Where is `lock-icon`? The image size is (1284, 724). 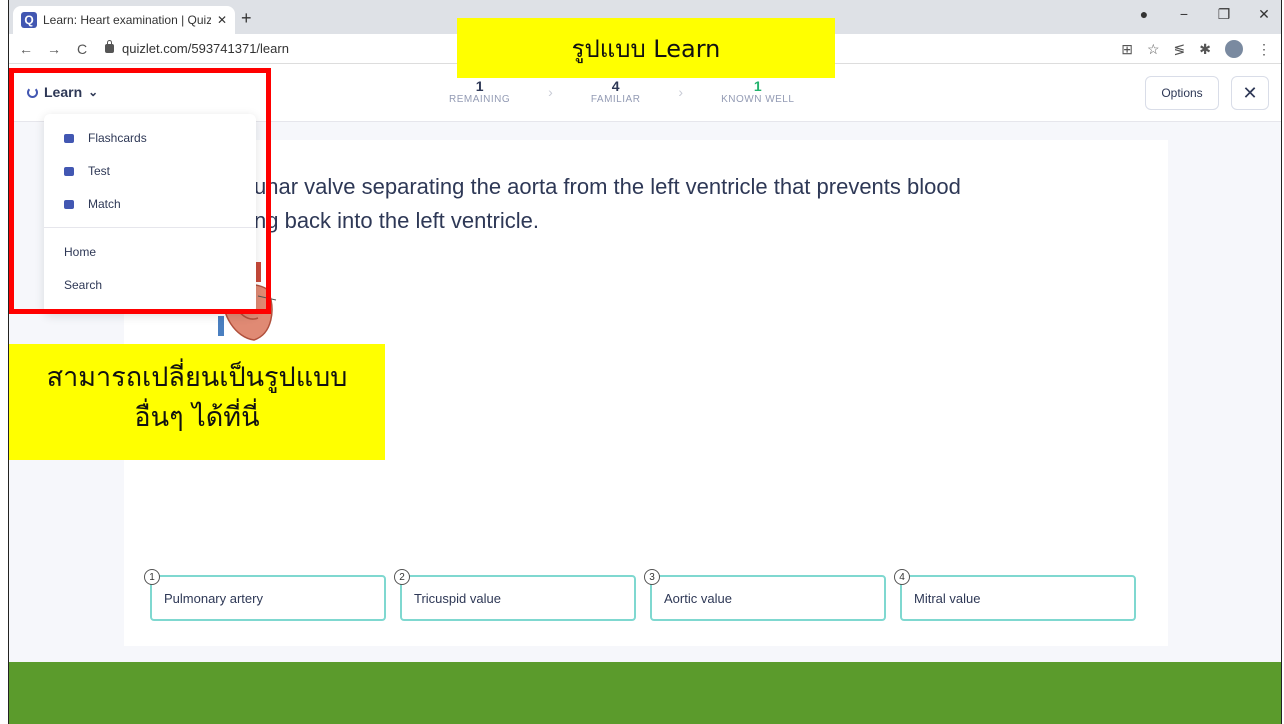
lock-icon is located at coordinates (109, 46).